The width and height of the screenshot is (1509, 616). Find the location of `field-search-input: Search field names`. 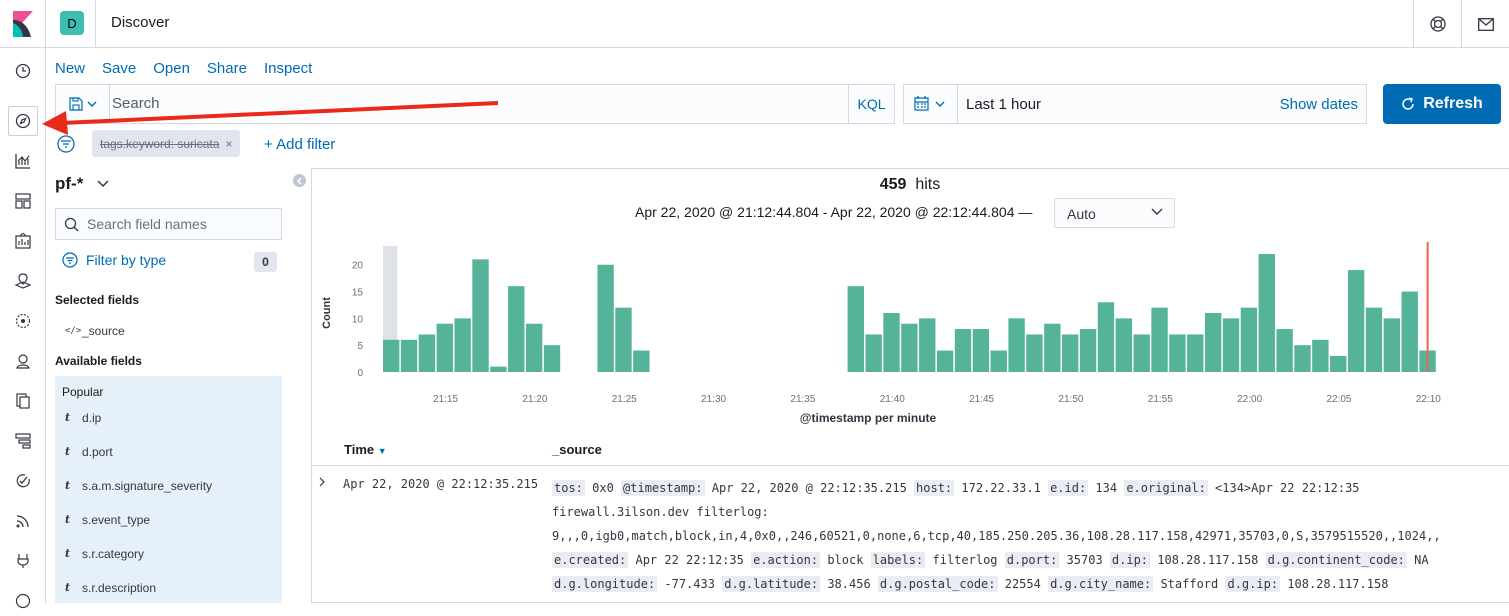

field-search-input: Search field names is located at coordinates (168, 224).